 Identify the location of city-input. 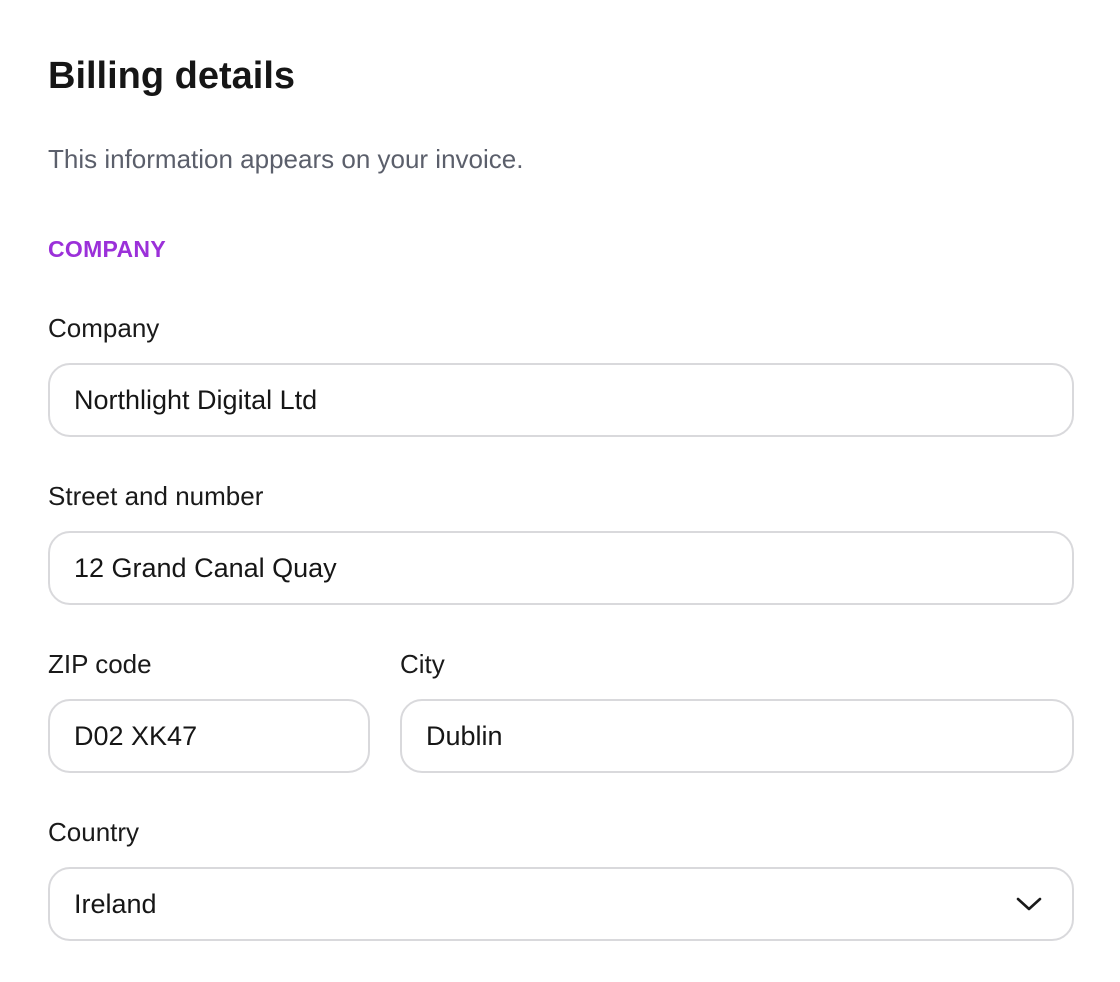
(737, 736).